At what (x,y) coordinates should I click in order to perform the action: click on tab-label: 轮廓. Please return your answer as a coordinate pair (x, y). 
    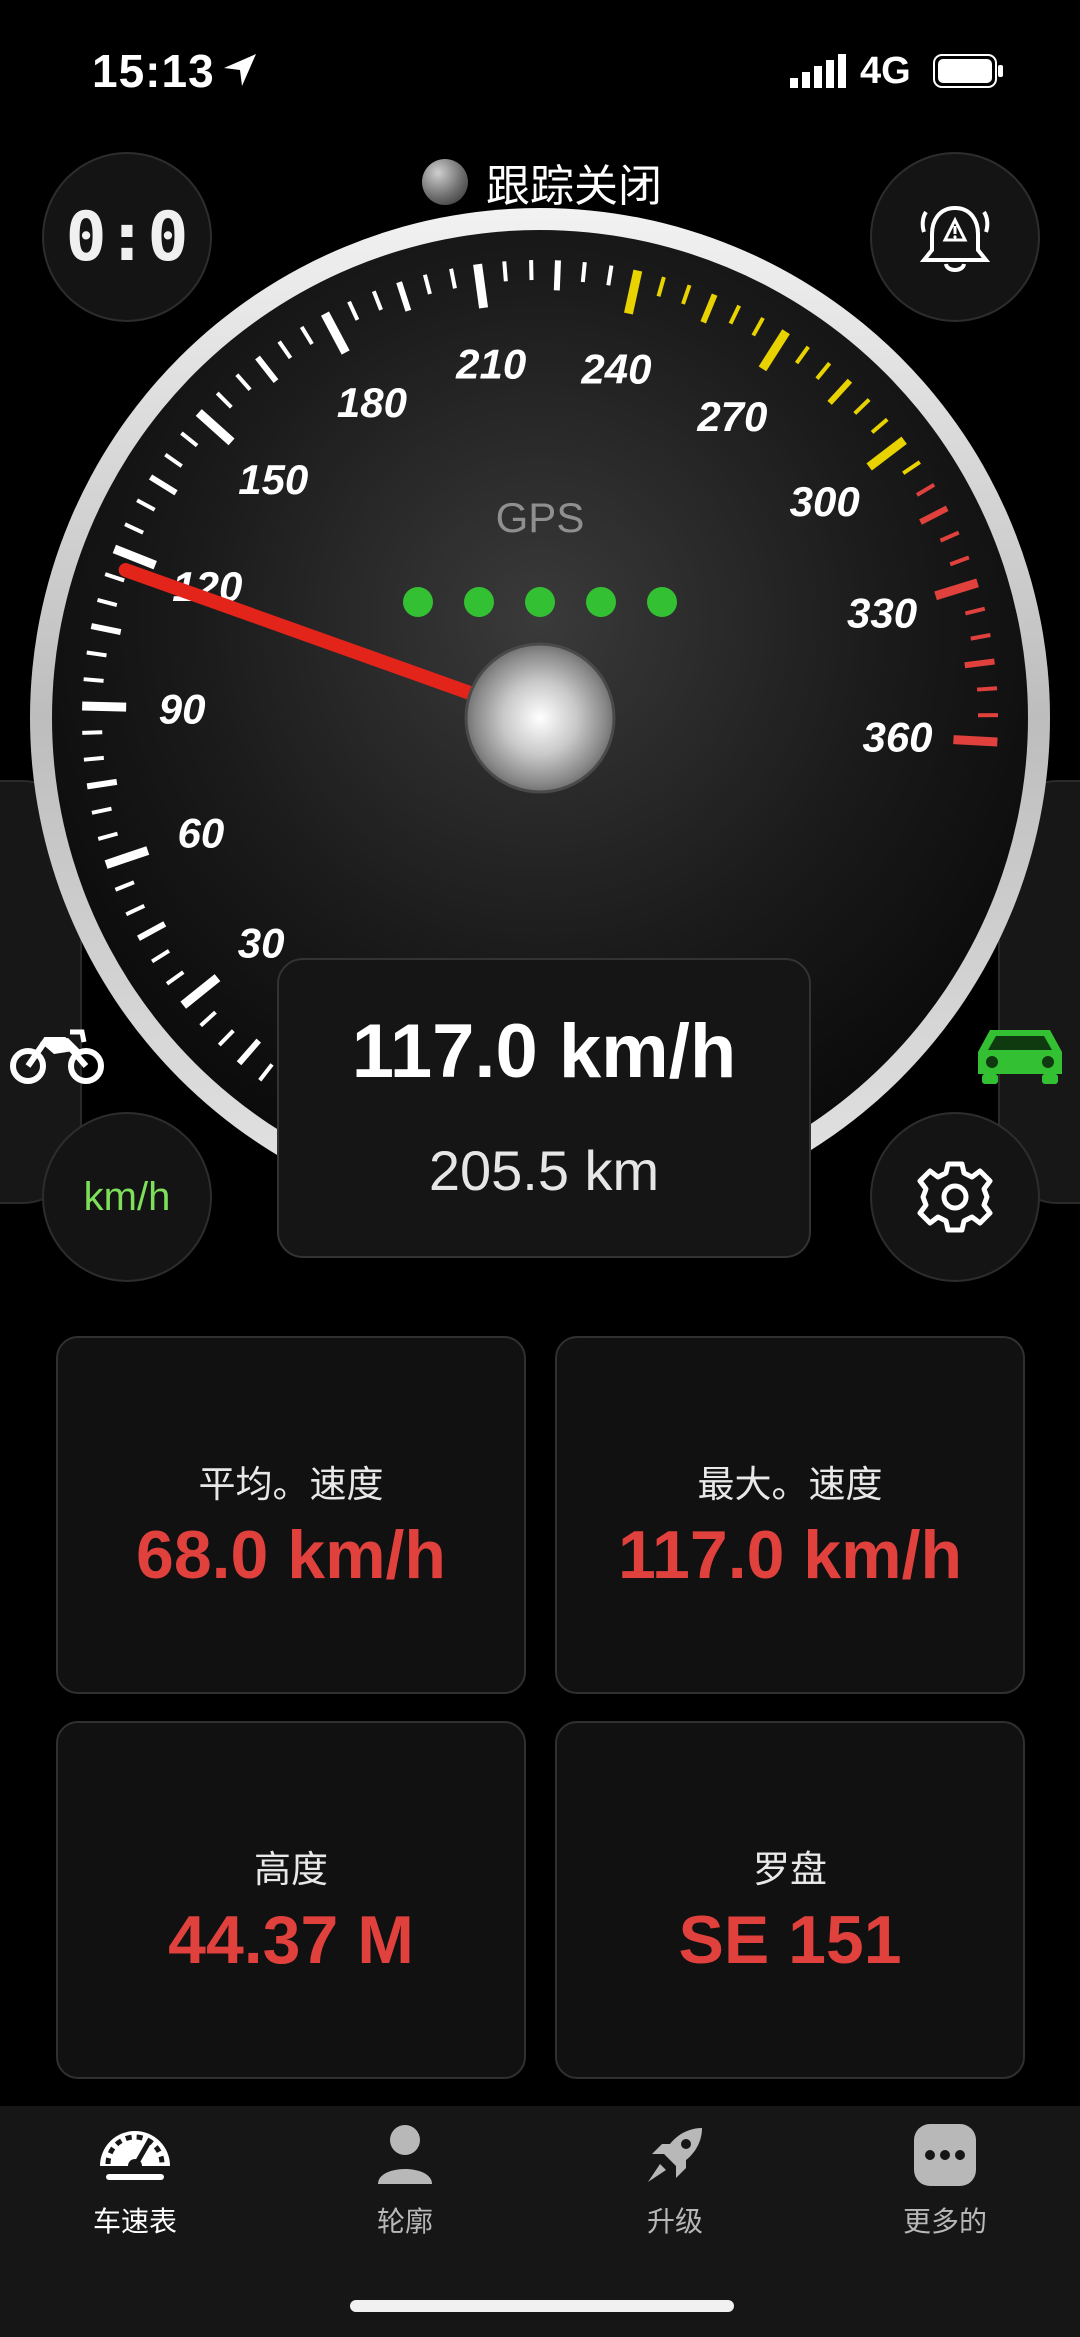
    Looking at the image, I should click on (404, 2221).